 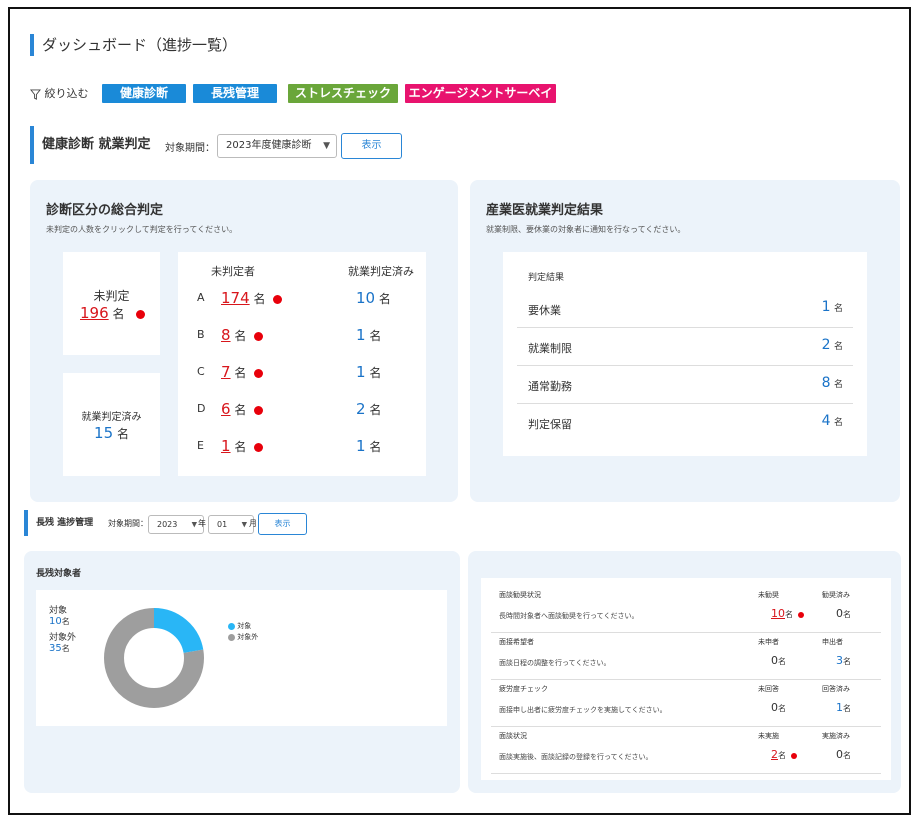 What do you see at coordinates (252, 298) in the screenshot?
I see `grade-unjudged-cell: 174 名` at bounding box center [252, 298].